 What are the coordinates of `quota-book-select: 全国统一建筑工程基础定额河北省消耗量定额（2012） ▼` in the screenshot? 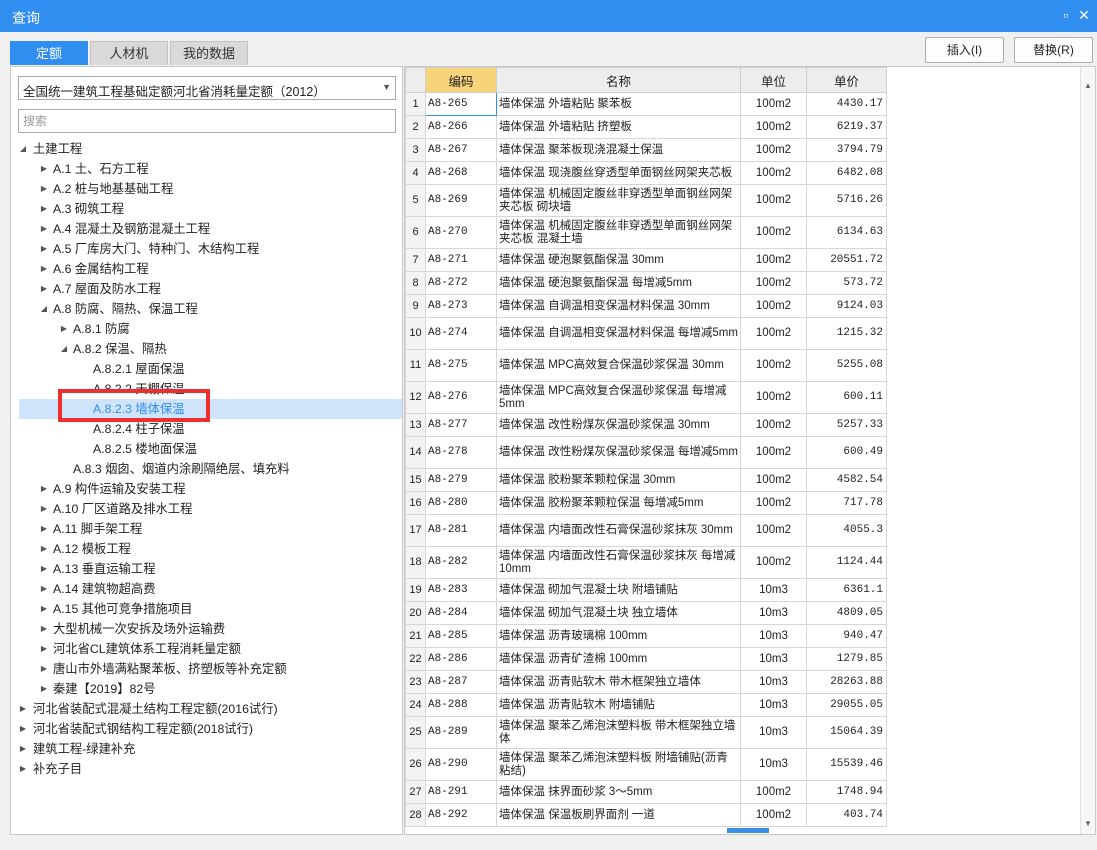 It's located at (207, 88).